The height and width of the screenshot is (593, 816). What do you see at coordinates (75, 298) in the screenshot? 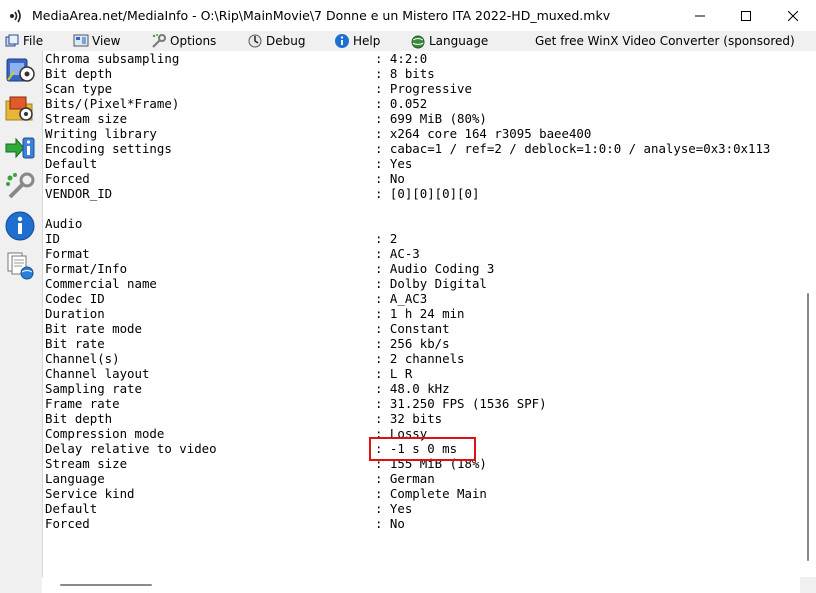
I see `info-row-key: Codec ID` at bounding box center [75, 298].